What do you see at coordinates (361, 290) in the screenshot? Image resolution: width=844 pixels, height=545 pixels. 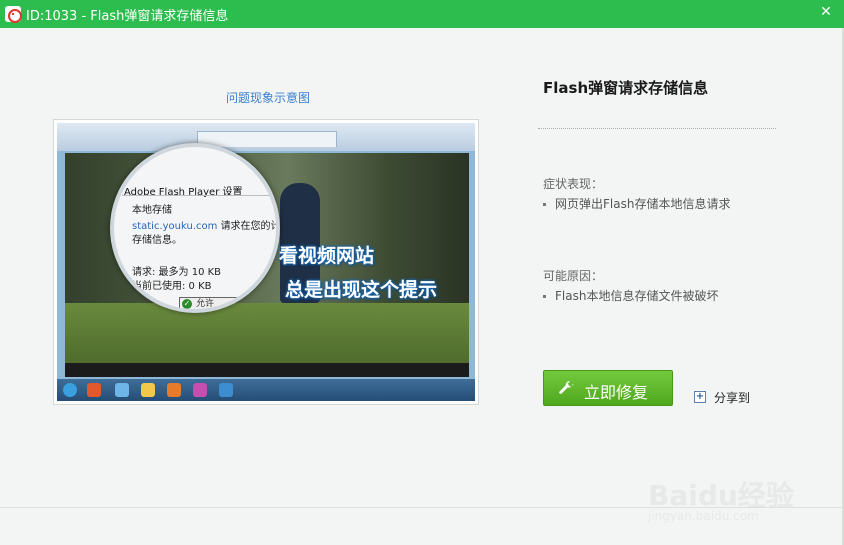 I see `overlay-caption-line2: 总是出现这个提示` at bounding box center [361, 290].